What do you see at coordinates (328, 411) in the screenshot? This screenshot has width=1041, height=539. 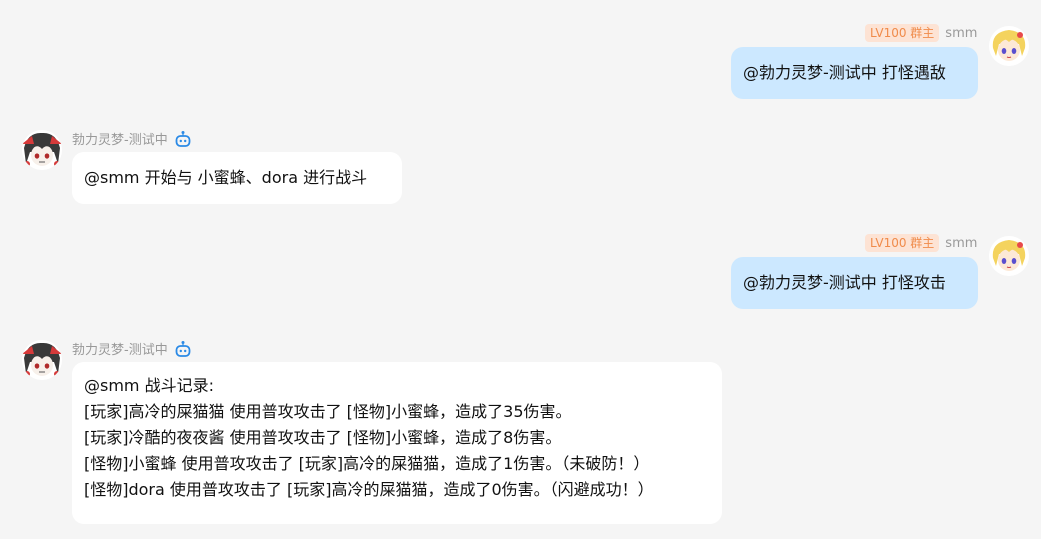 I see `battle-log-line: [玩家]高冷的屎猫猫 使用普攻攻击了 [怪物]小蜜蜂，造成了35伤害。` at bounding box center [328, 411].